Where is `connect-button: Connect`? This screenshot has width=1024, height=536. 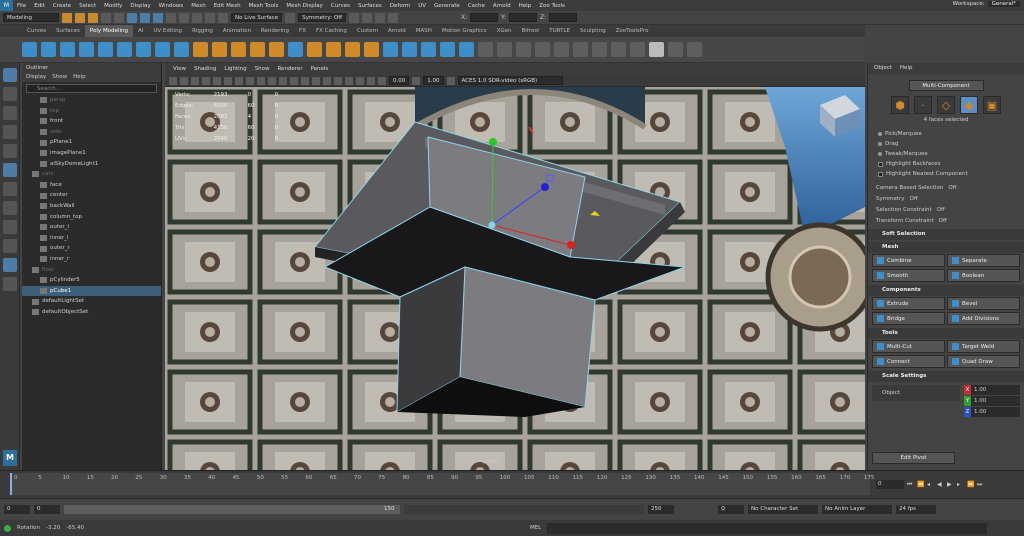
connect-button: Connect is located at coordinates (908, 361).